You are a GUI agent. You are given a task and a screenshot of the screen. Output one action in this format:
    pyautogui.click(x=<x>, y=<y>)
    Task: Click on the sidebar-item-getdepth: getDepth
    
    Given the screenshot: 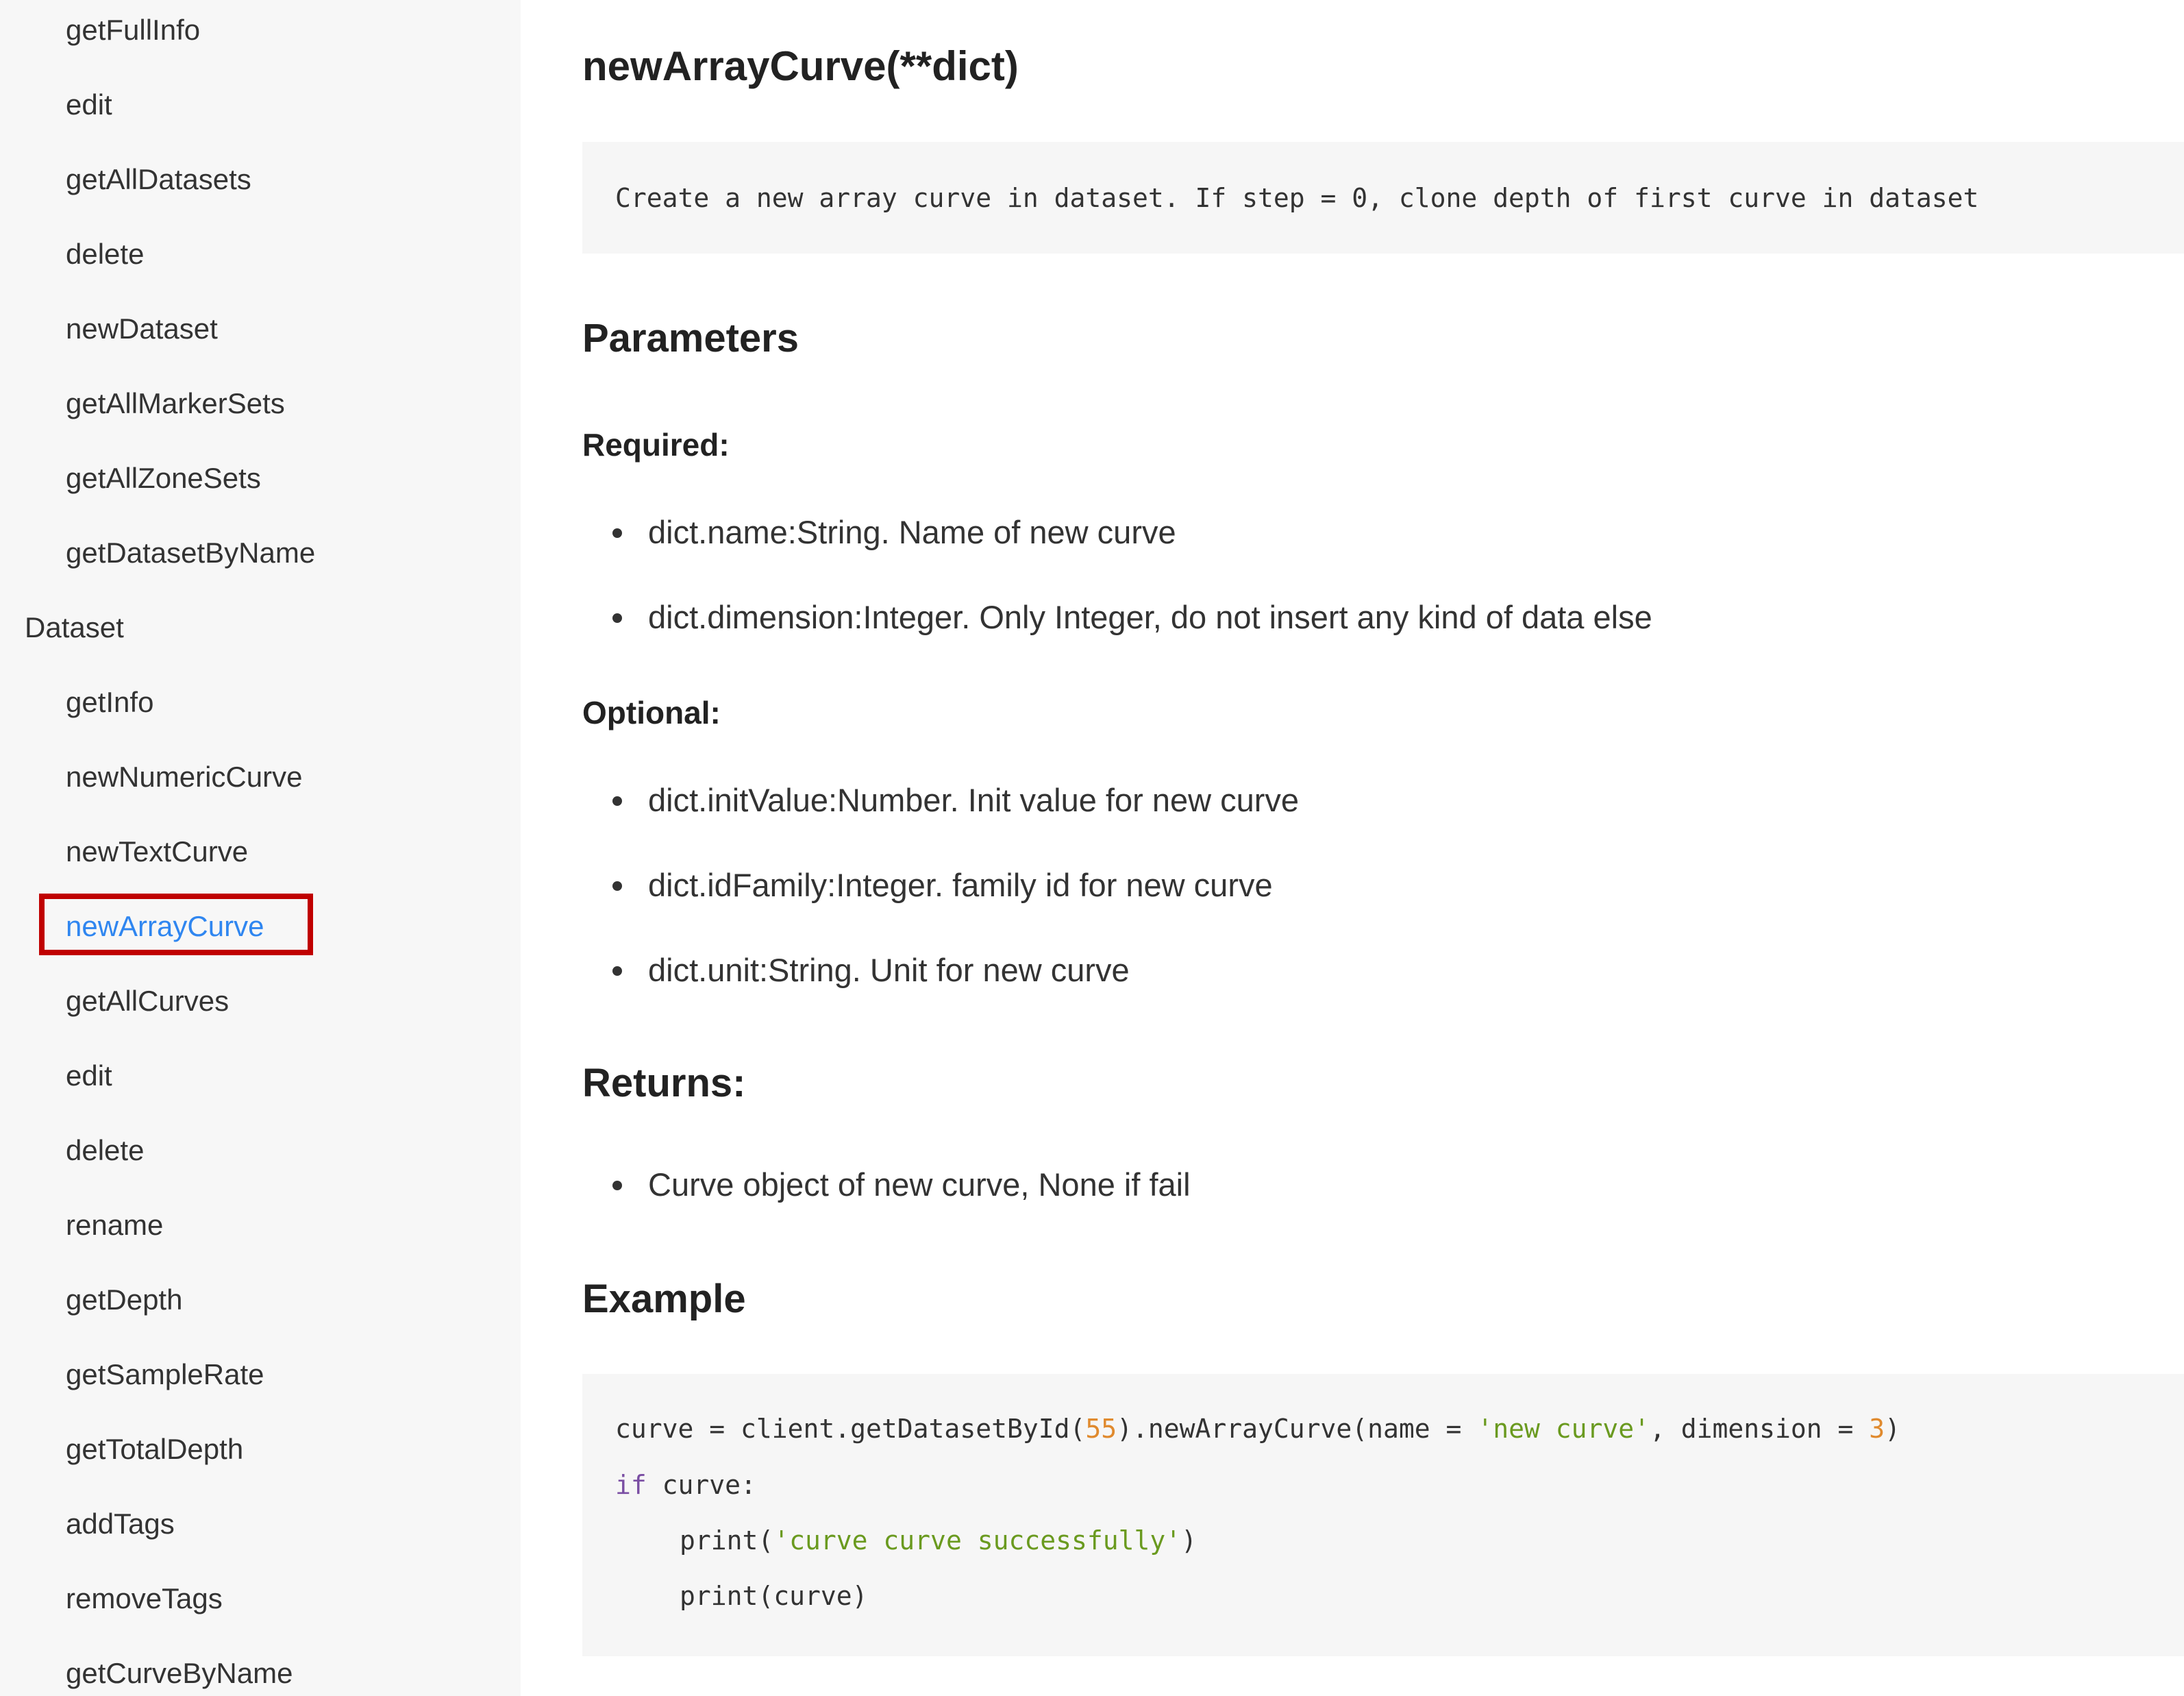 What is the action you would take?
    pyautogui.click(x=124, y=1299)
    